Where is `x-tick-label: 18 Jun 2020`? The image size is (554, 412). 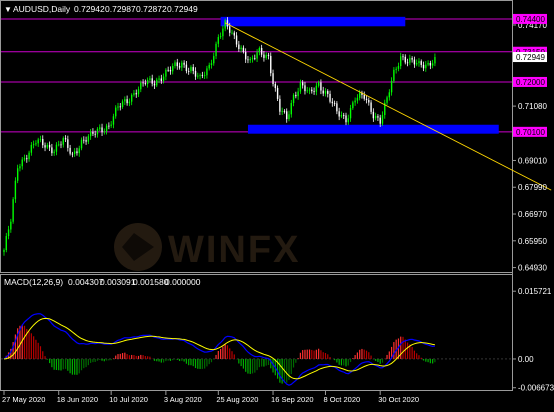 x-tick-label: 18 Jun 2020 is located at coordinates (77, 399).